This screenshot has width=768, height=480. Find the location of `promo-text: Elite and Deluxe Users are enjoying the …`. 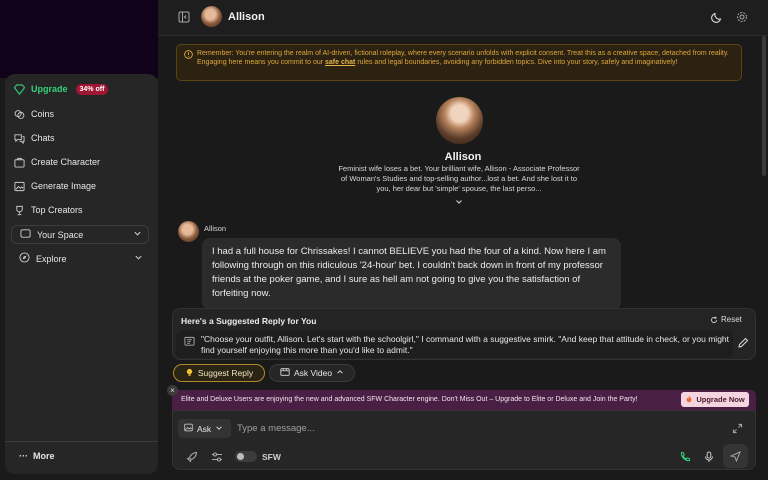

promo-text: Elite and Deluxe Users are enjoying the … is located at coordinates (409, 399).